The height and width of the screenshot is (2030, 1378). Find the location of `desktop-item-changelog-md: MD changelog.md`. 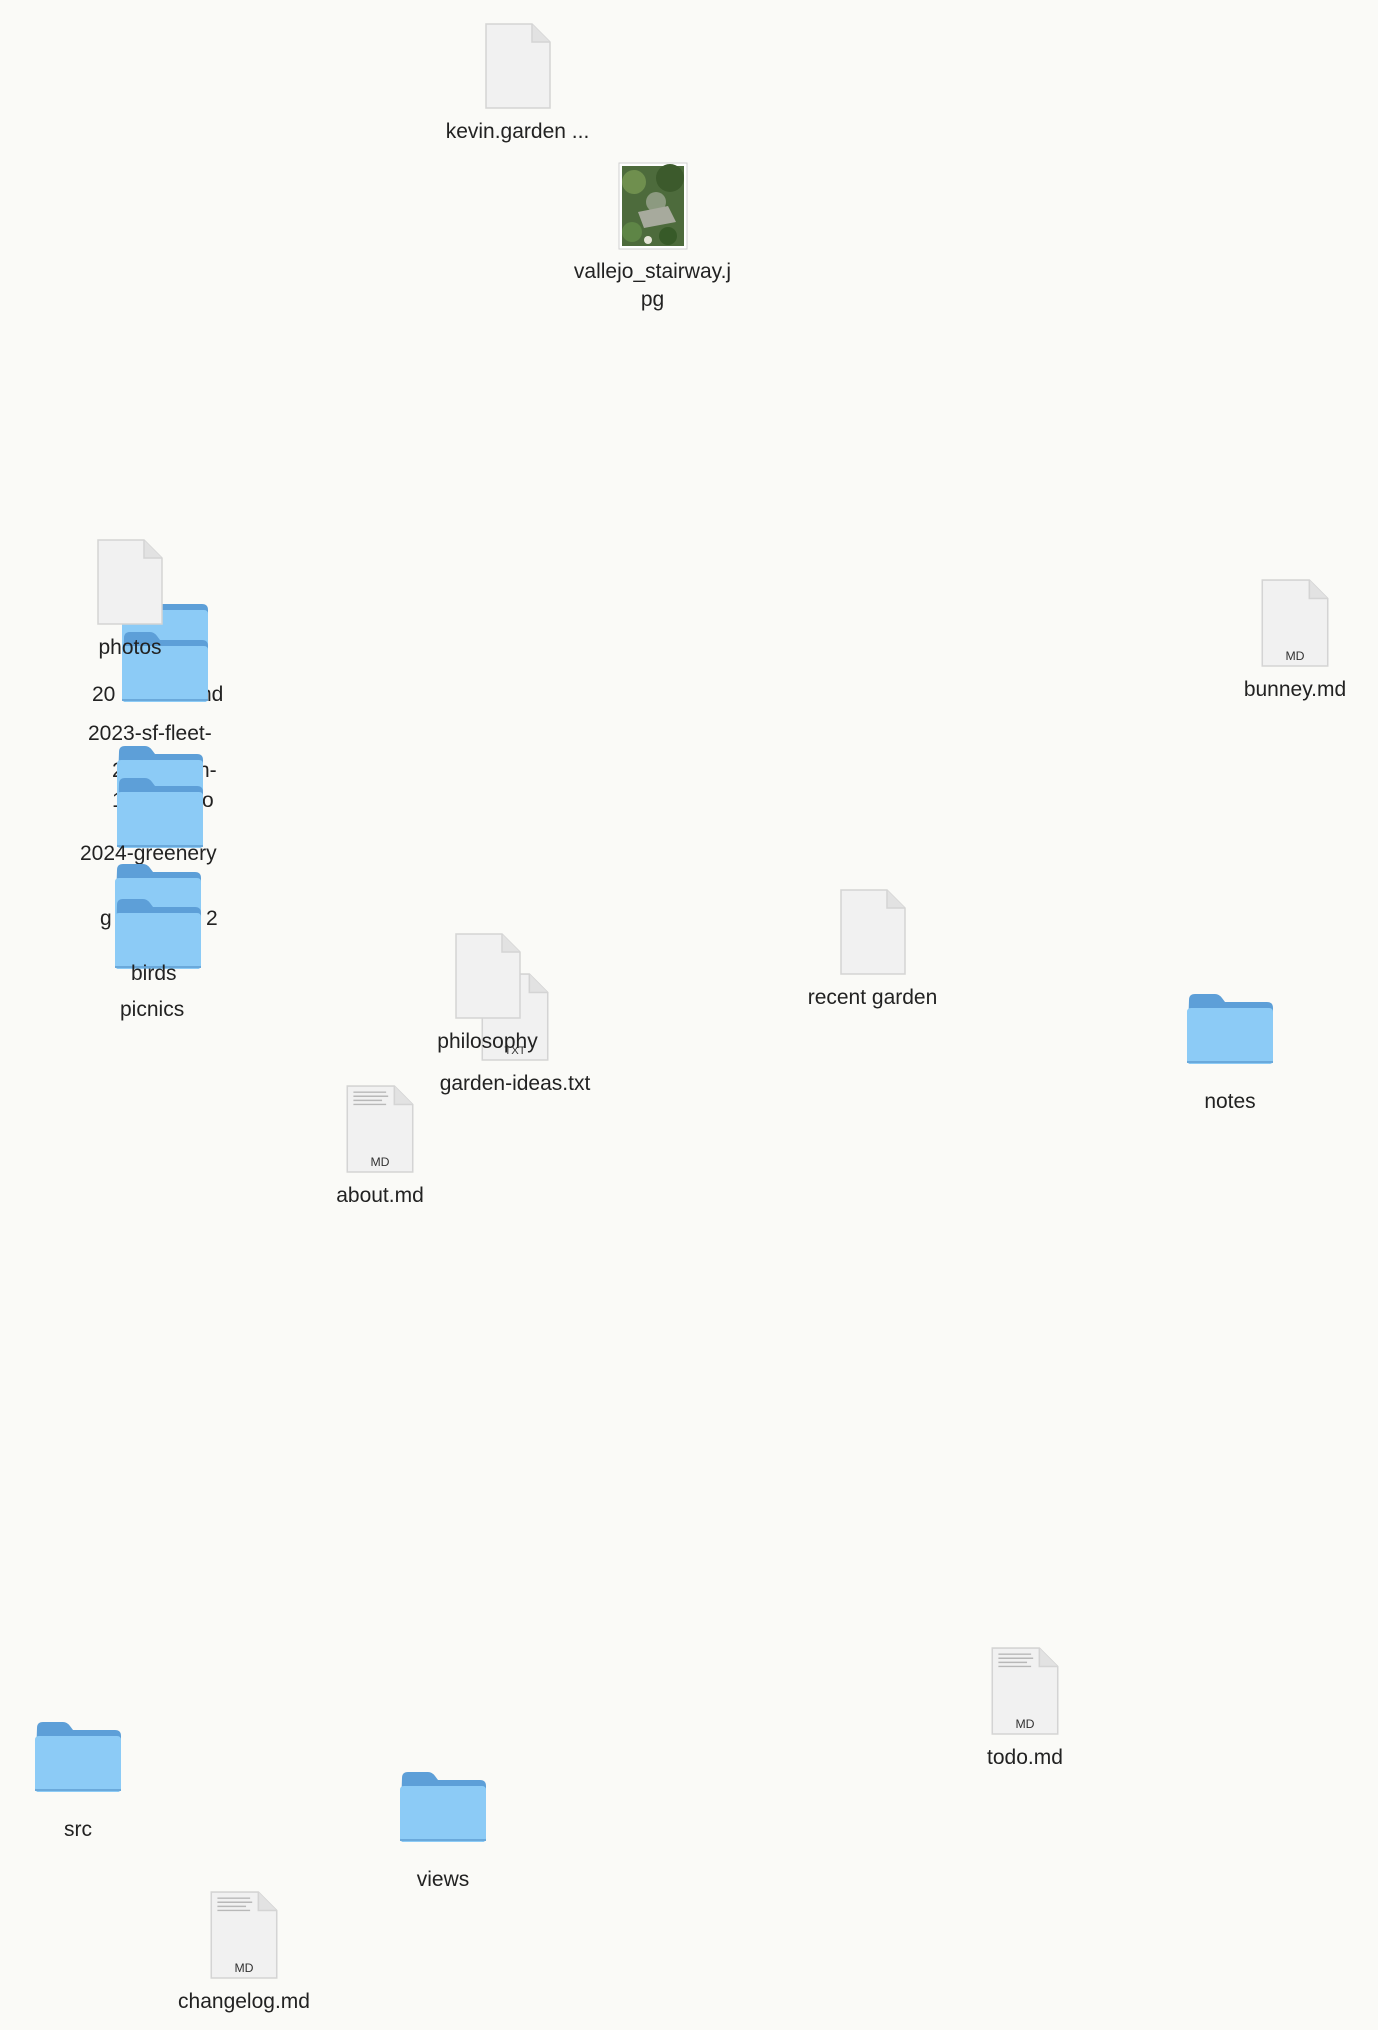

desktop-item-changelog-md: MD changelog.md is located at coordinates (244, 1953).